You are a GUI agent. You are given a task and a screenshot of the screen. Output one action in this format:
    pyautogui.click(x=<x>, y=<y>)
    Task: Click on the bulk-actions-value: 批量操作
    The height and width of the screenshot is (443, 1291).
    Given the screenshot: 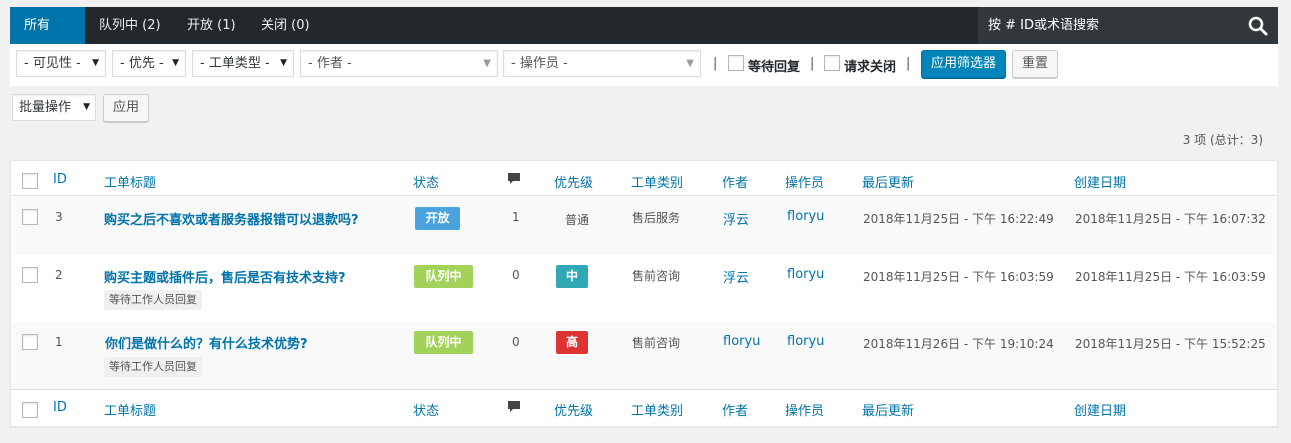 What is the action you would take?
    pyautogui.click(x=45, y=107)
    